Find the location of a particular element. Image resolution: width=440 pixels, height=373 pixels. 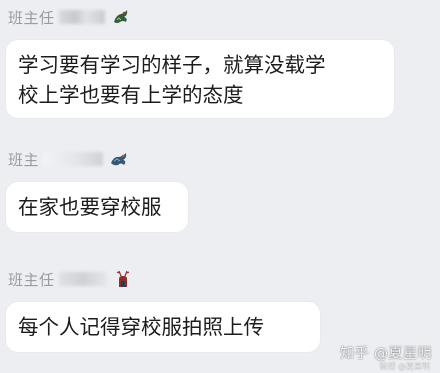

message-text-line: 每个人记得穿校服拍照上传 is located at coordinates (141, 327).